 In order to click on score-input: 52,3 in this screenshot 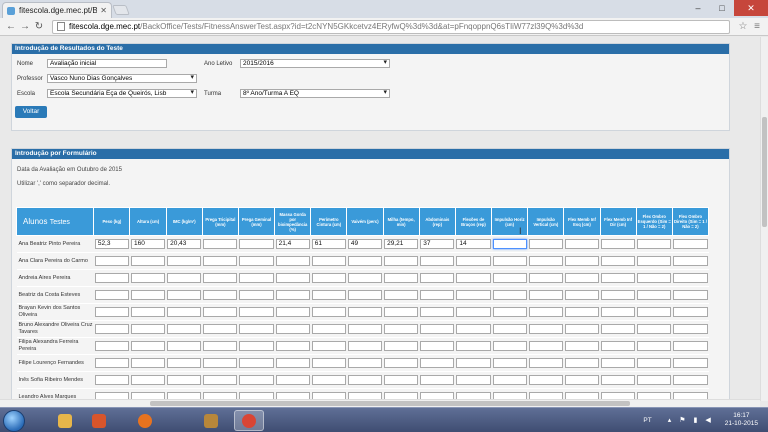, I will do `click(111, 244)`.